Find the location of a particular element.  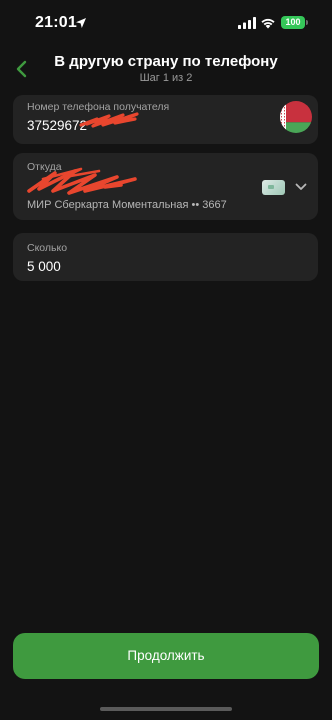

status-bar: 21:01 100 is located at coordinates (166, 24).